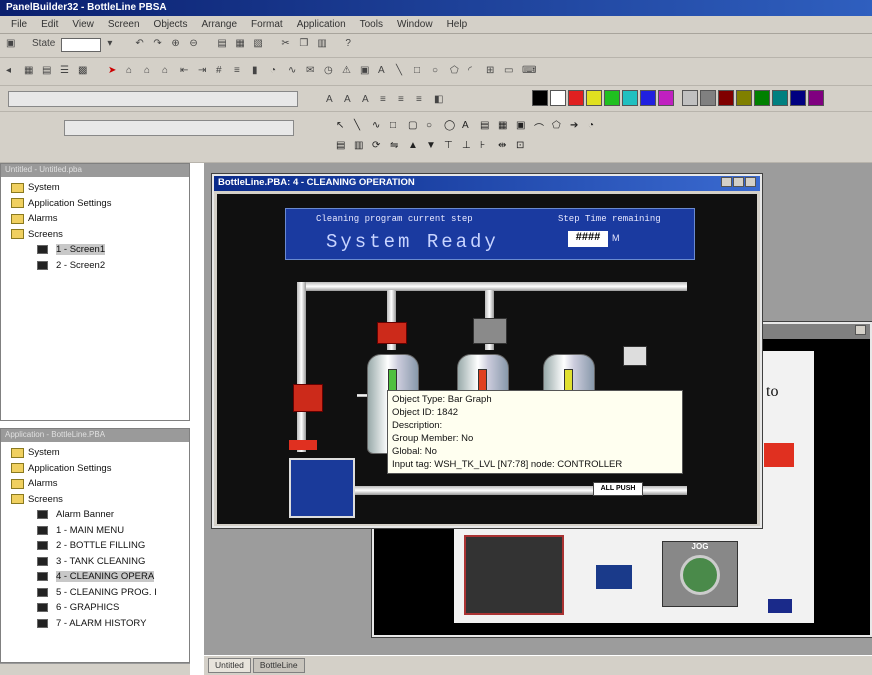 This screenshot has height=675, width=872. Describe the element at coordinates (96, 624) in the screenshot. I see `tree-item: 7 - ALARM HISTORY` at that location.